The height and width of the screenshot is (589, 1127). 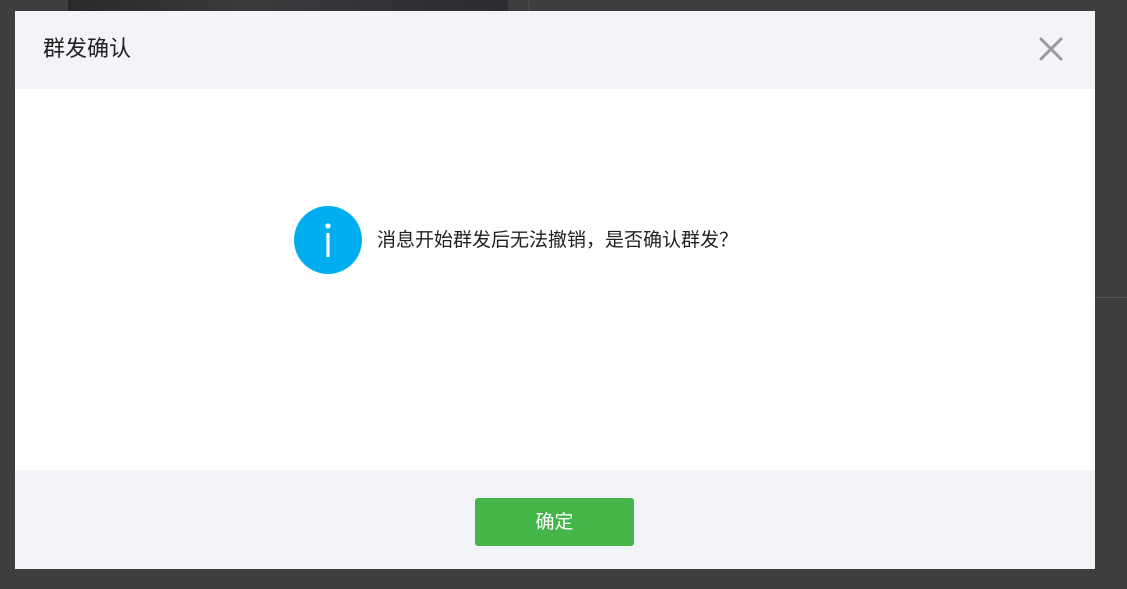 I want to click on close-icon, so click(x=1051, y=49).